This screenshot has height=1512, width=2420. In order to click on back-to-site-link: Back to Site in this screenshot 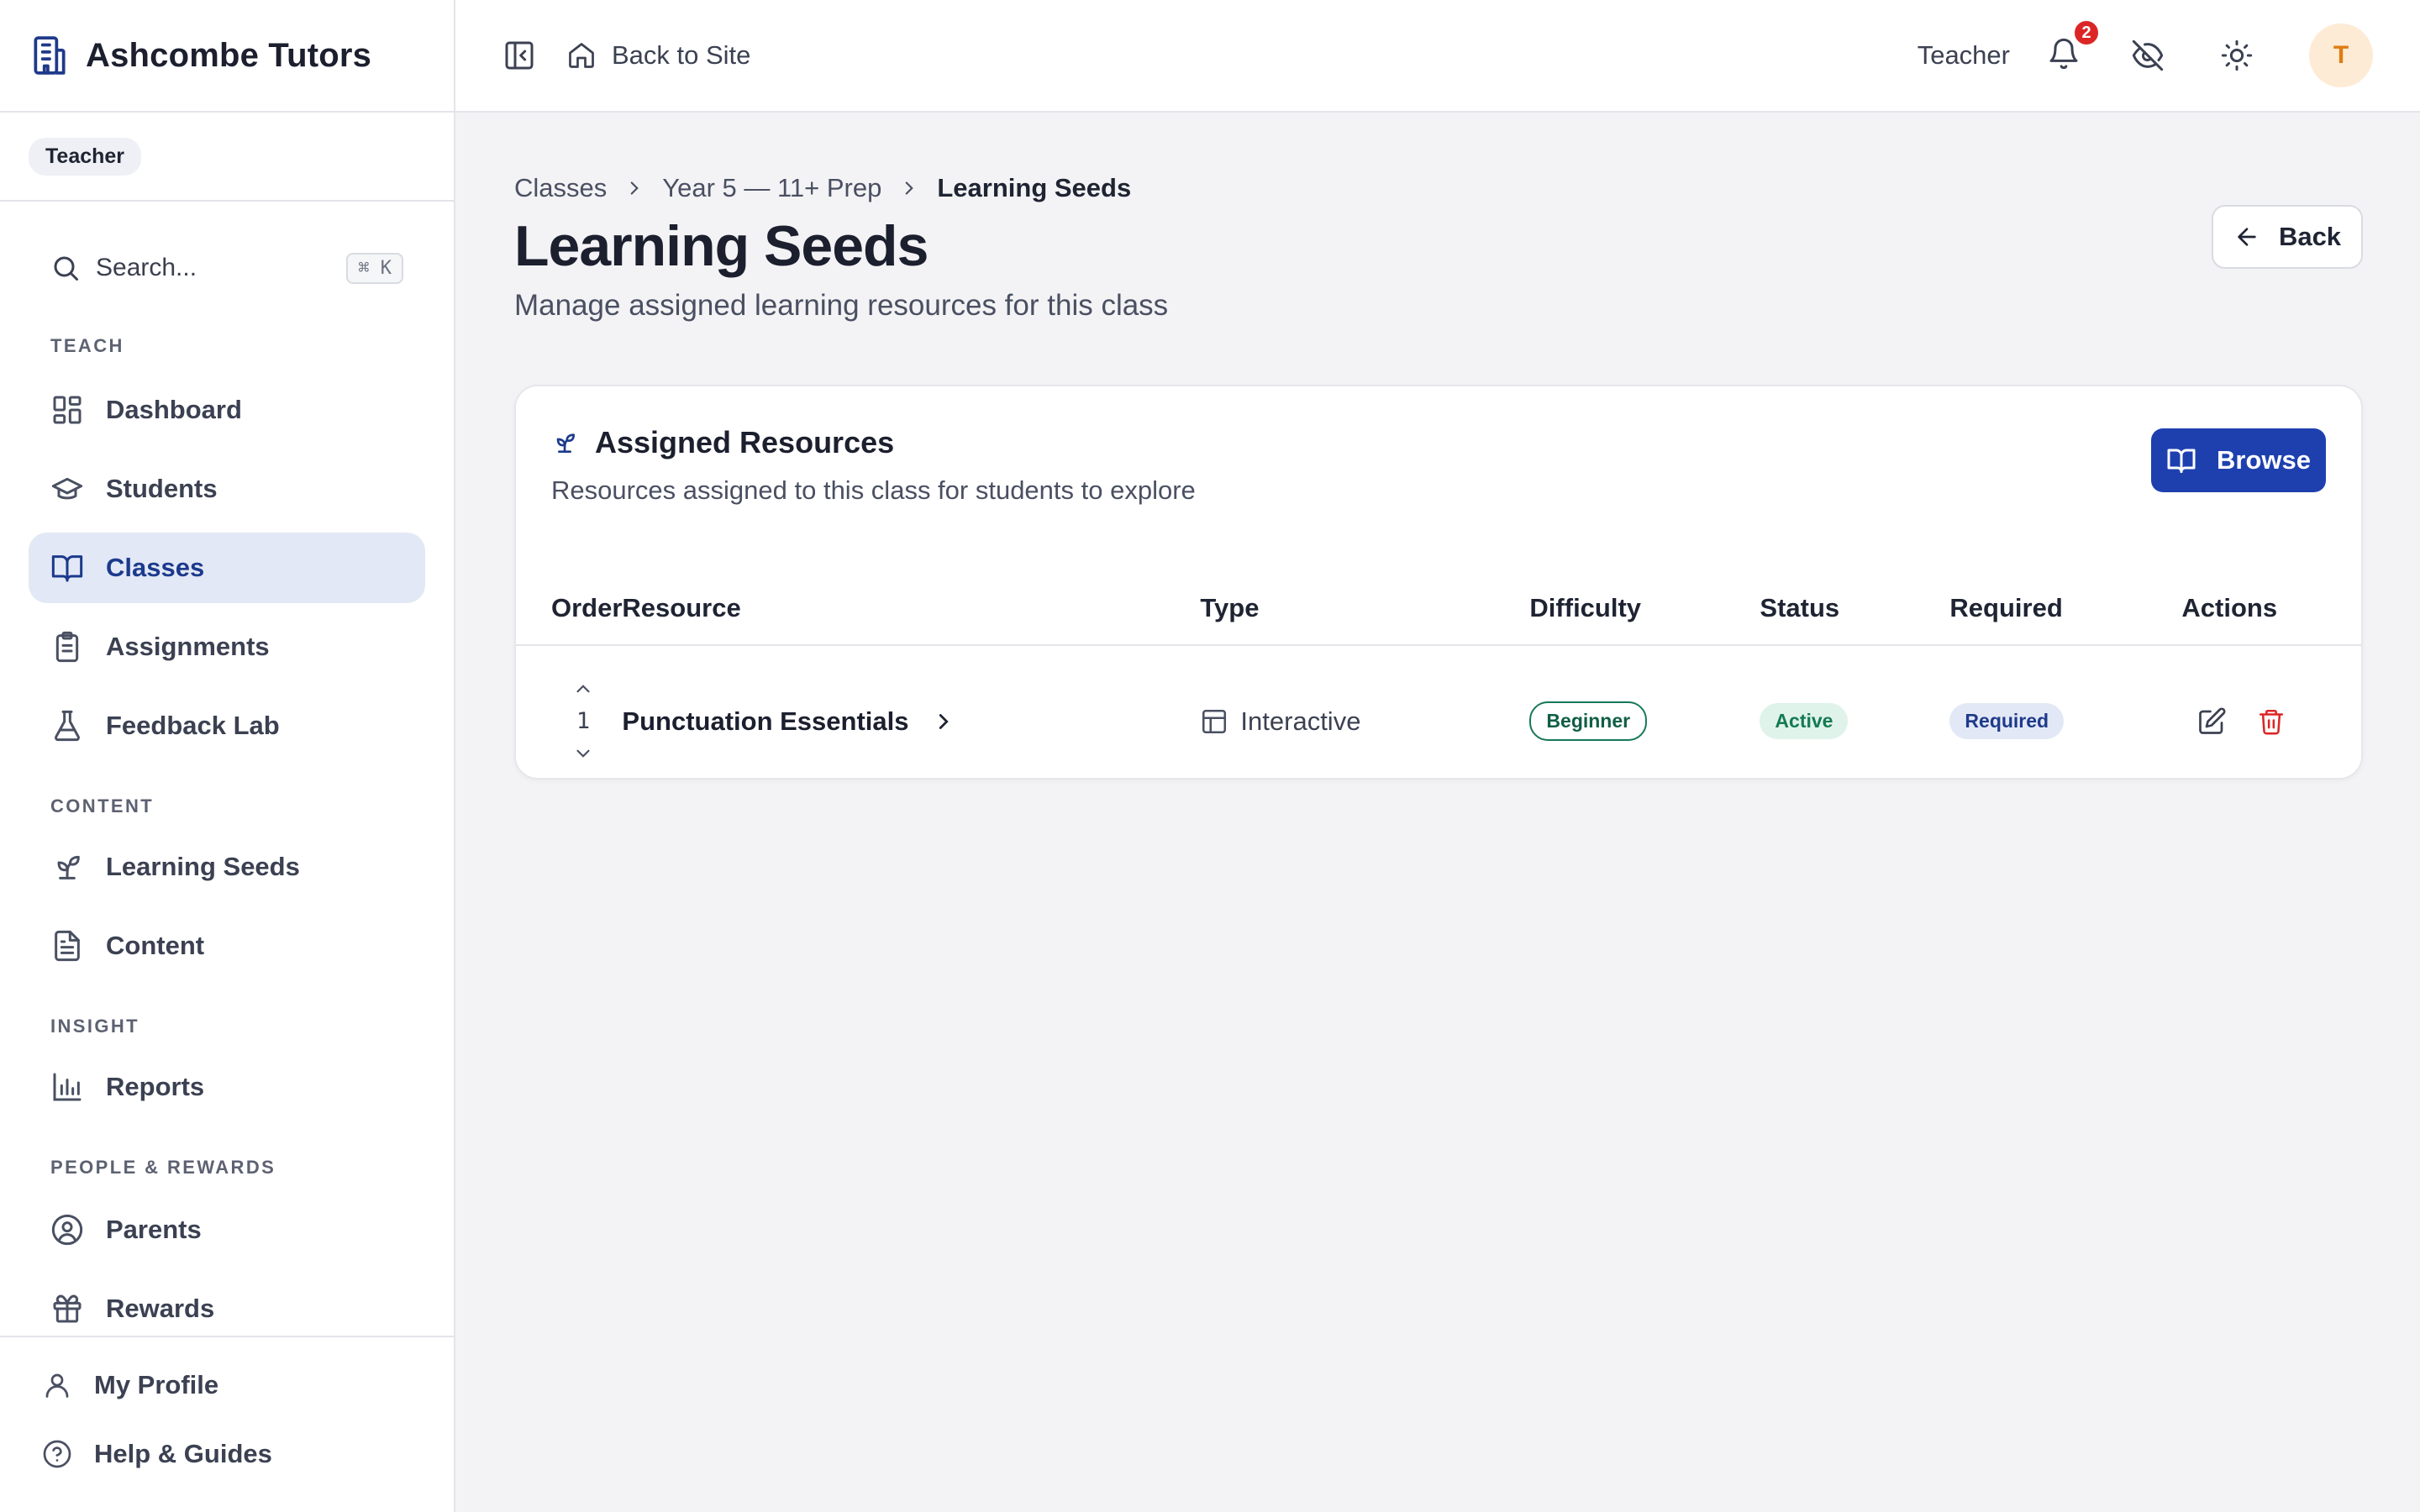, I will do `click(658, 55)`.